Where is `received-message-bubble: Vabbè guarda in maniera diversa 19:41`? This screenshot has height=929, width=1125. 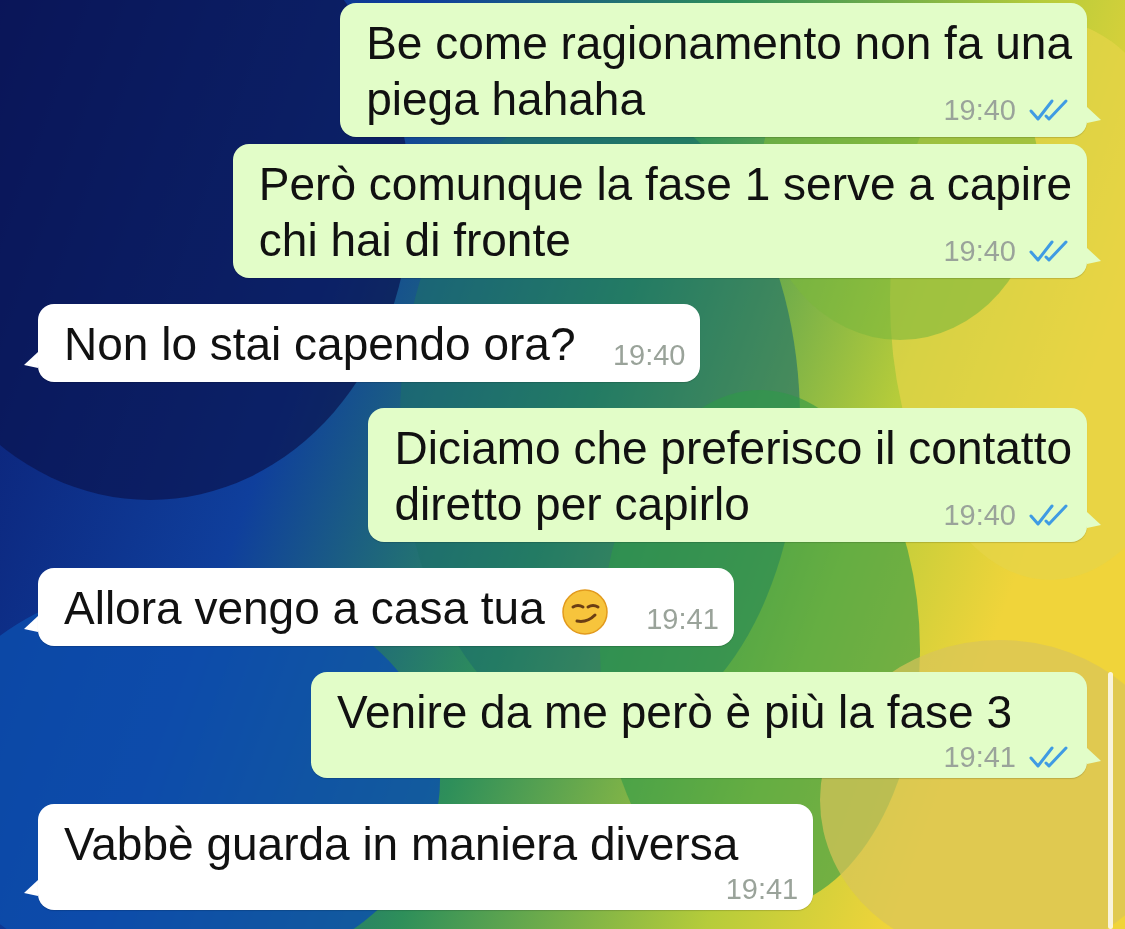 received-message-bubble: Vabbè guarda in maniera diversa 19:41 is located at coordinates (426, 857).